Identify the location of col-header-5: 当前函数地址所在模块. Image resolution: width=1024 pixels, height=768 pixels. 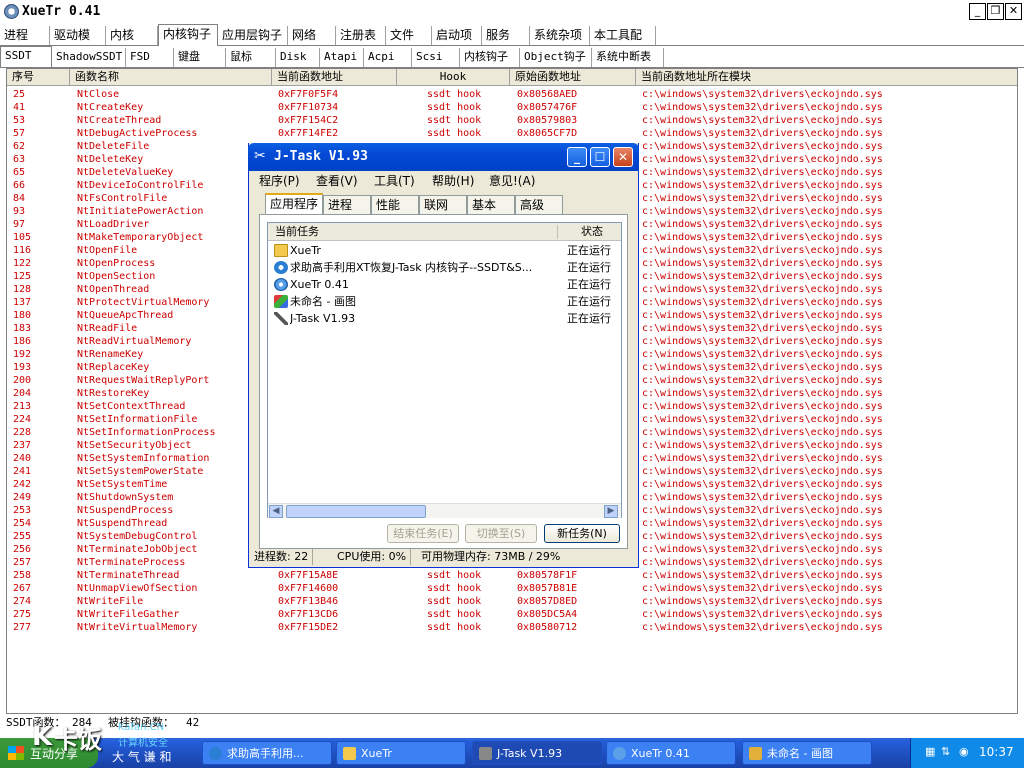
(826, 77).